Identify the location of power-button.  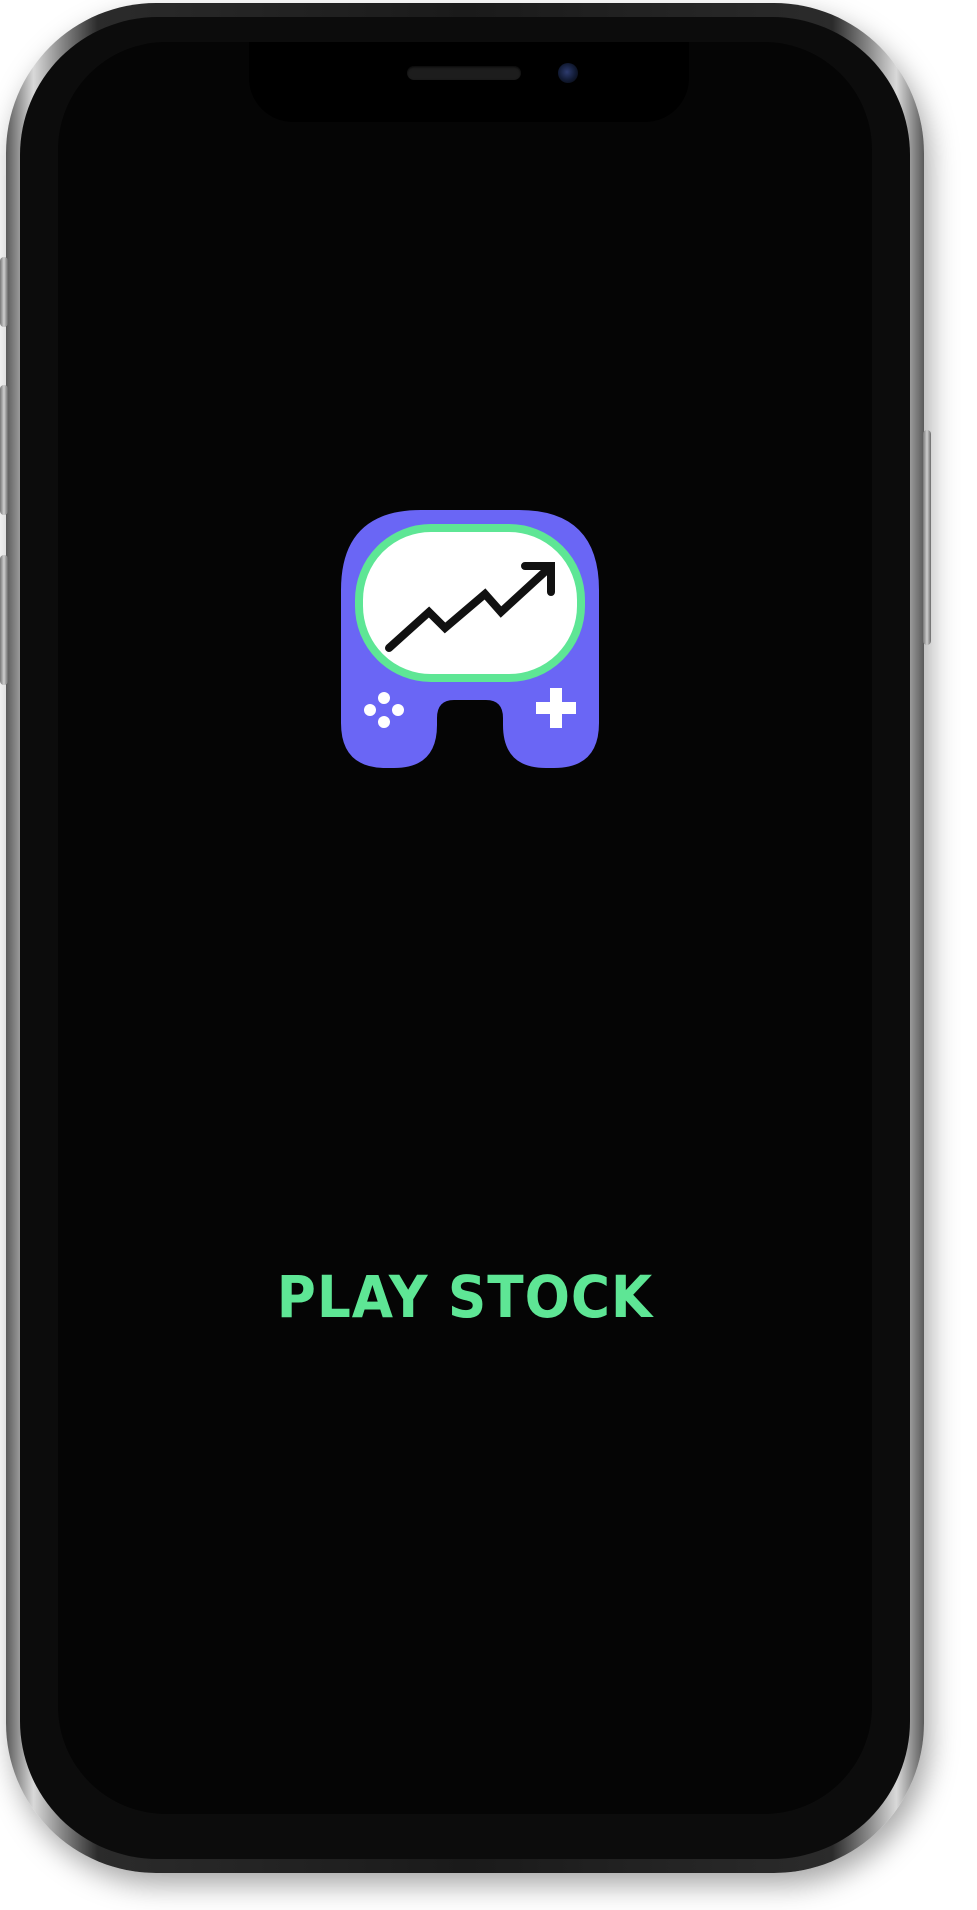
(927, 537).